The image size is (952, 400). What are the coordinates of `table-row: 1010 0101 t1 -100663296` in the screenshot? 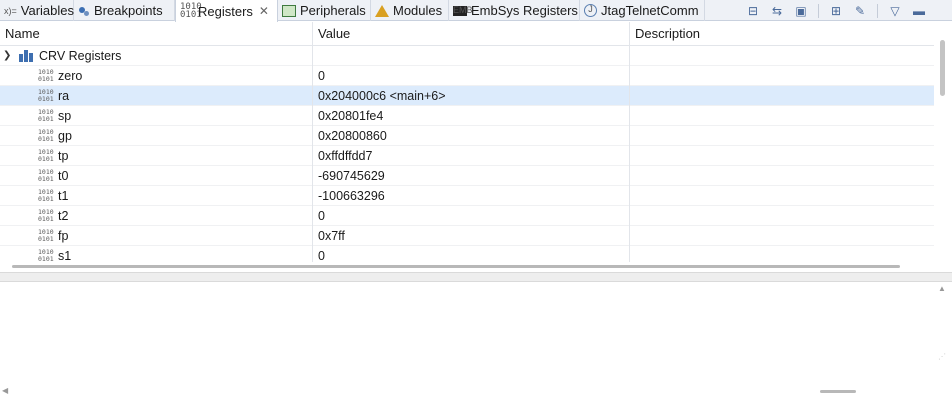 It's located at (467, 196).